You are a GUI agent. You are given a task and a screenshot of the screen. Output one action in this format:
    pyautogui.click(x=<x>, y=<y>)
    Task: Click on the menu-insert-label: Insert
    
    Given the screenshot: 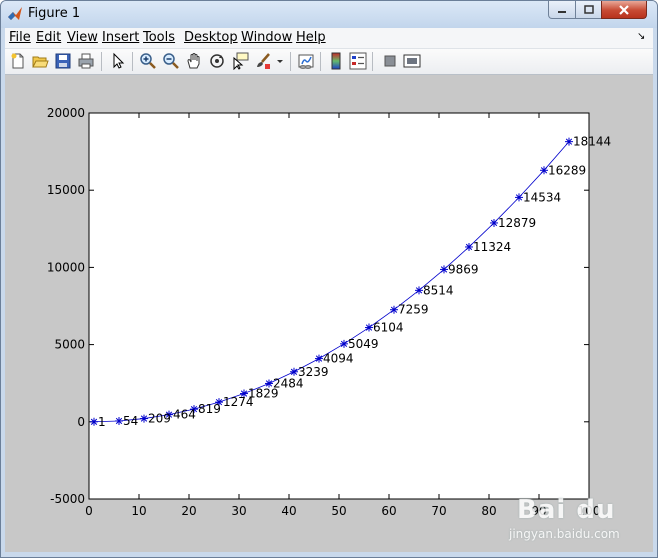 What is the action you would take?
    pyautogui.click(x=121, y=37)
    